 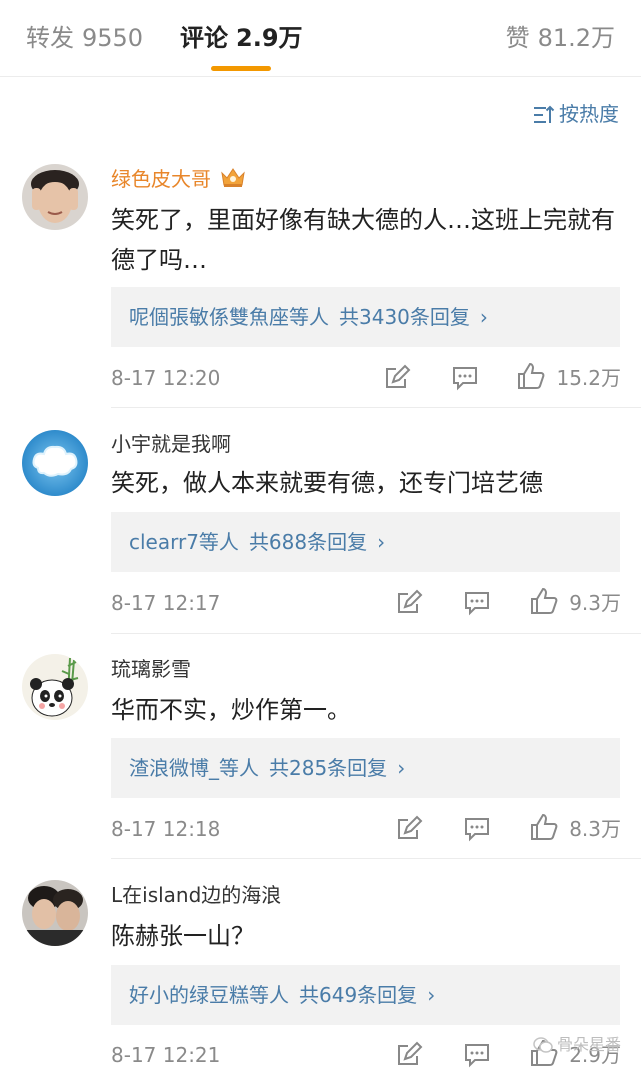 What do you see at coordinates (544, 114) in the screenshot?
I see `sort-icon` at bounding box center [544, 114].